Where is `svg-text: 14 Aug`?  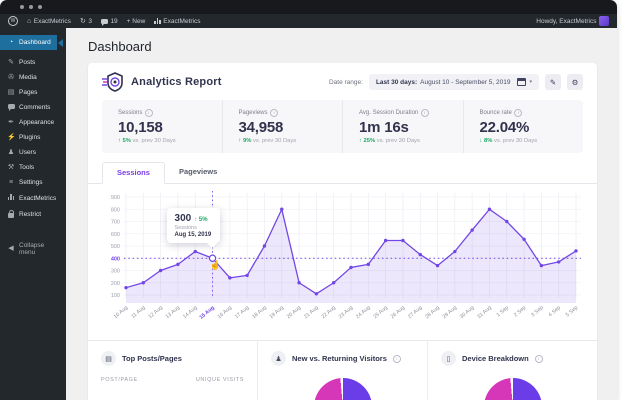 svg-text: 14 Aug is located at coordinates (190, 312).